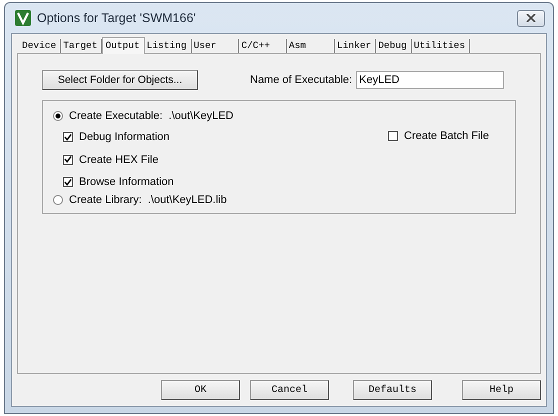  Describe the element at coordinates (311, 46) in the screenshot. I see `tab: Asm` at that location.